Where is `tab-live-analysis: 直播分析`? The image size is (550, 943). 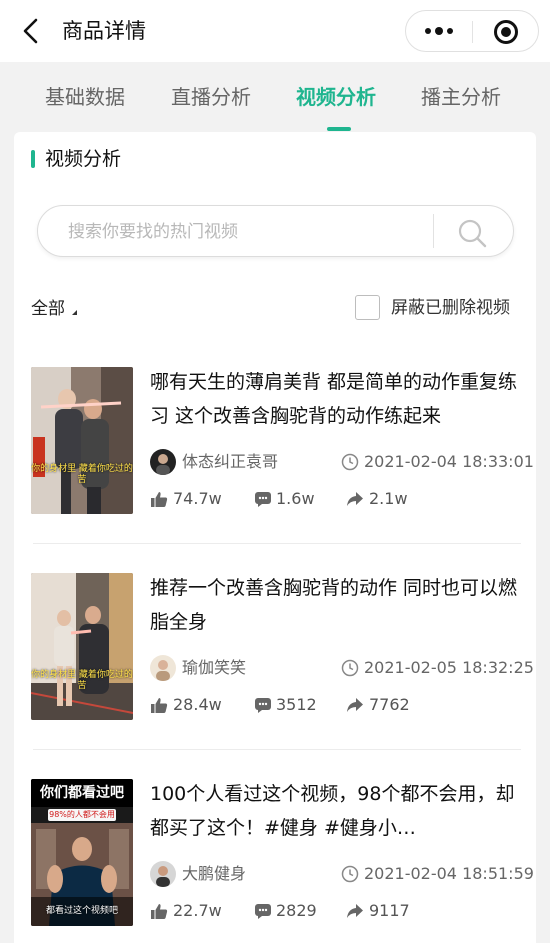
tab-live-analysis: 直播分析 is located at coordinates (211, 97).